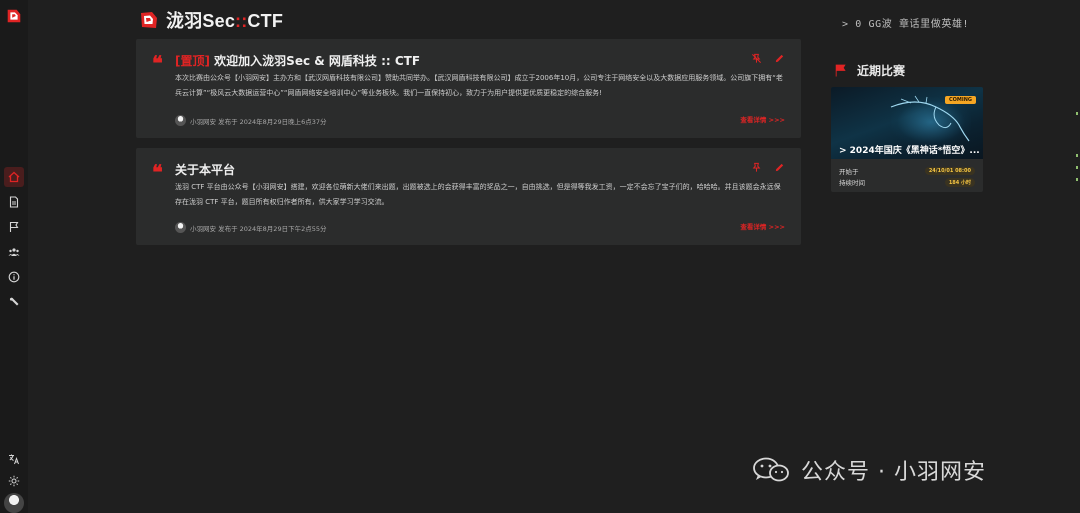 The height and width of the screenshot is (513, 1080). I want to click on wechat-icon, so click(771, 469).